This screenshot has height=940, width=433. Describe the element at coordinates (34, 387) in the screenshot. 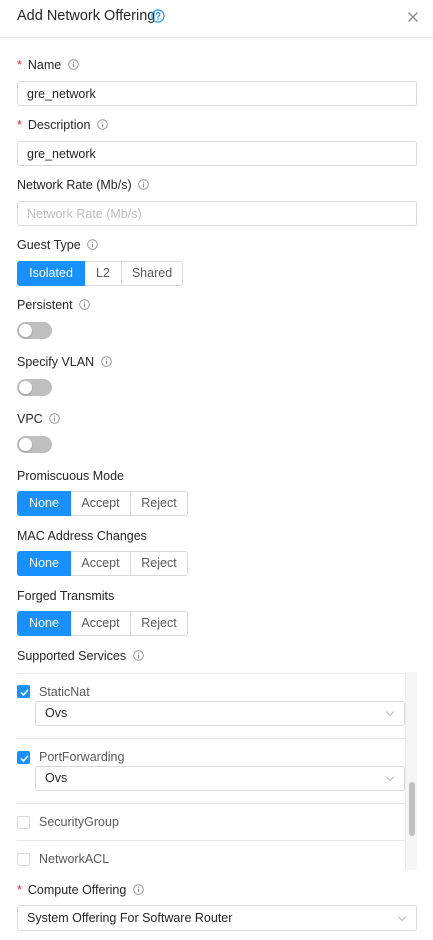

I see `specify-vlan-toggle` at that location.